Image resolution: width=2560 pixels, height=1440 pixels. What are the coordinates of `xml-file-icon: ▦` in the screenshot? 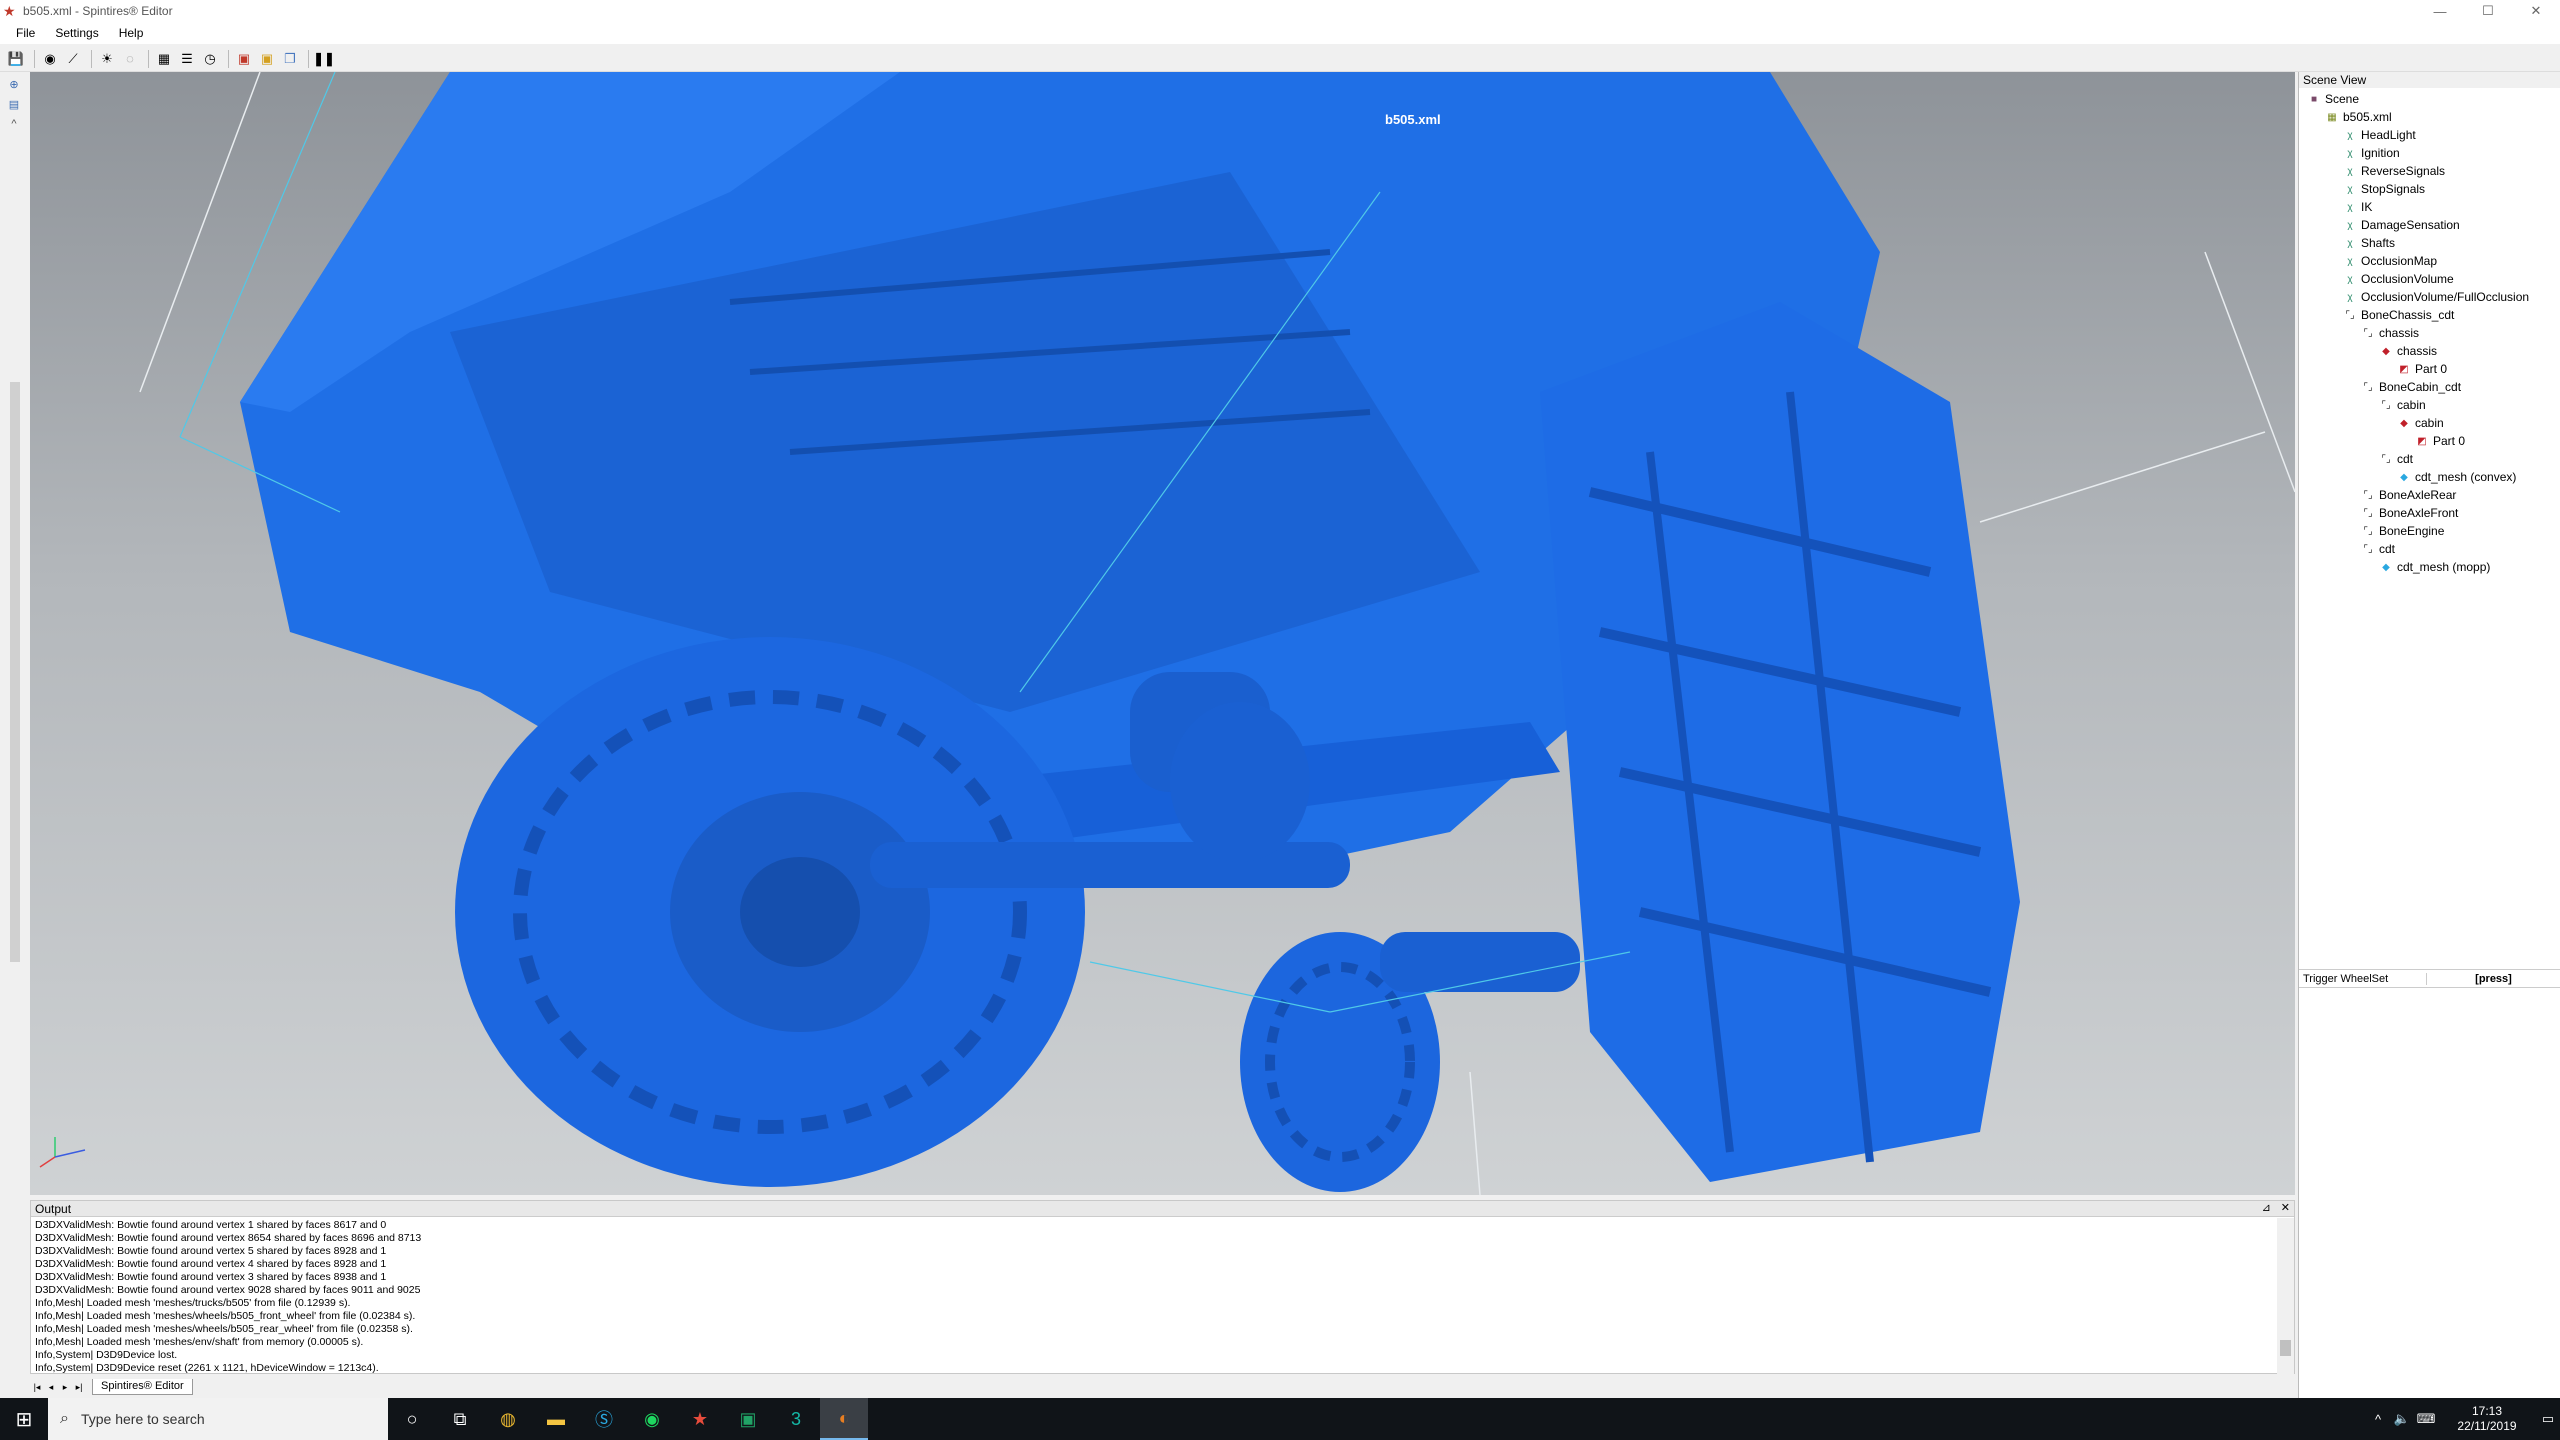 It's located at (2332, 117).